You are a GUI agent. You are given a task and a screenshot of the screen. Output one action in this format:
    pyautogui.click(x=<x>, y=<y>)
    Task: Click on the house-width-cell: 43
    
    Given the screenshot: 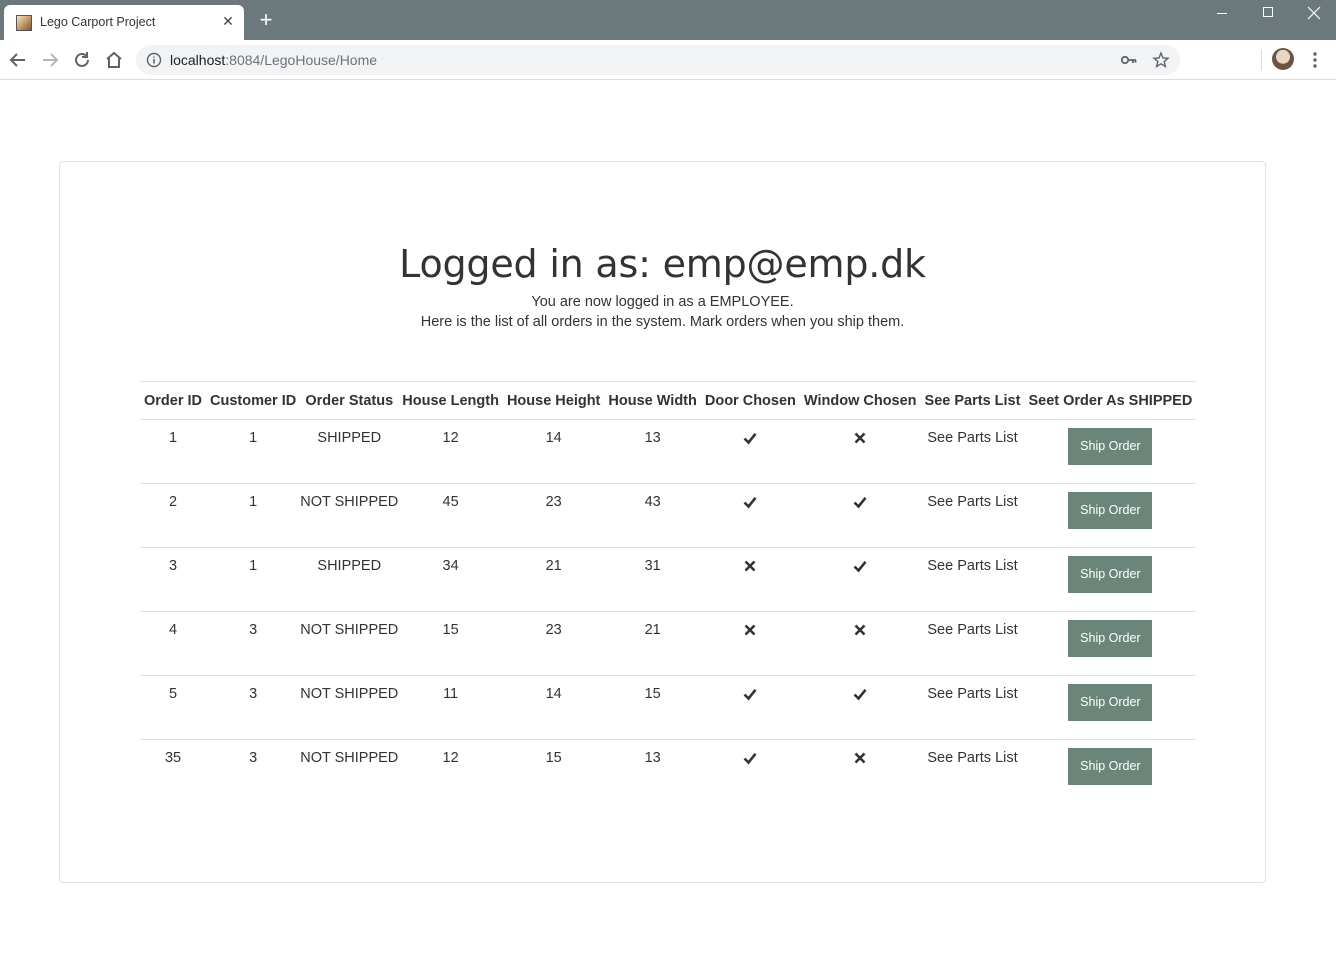 What is the action you would take?
    pyautogui.click(x=652, y=515)
    